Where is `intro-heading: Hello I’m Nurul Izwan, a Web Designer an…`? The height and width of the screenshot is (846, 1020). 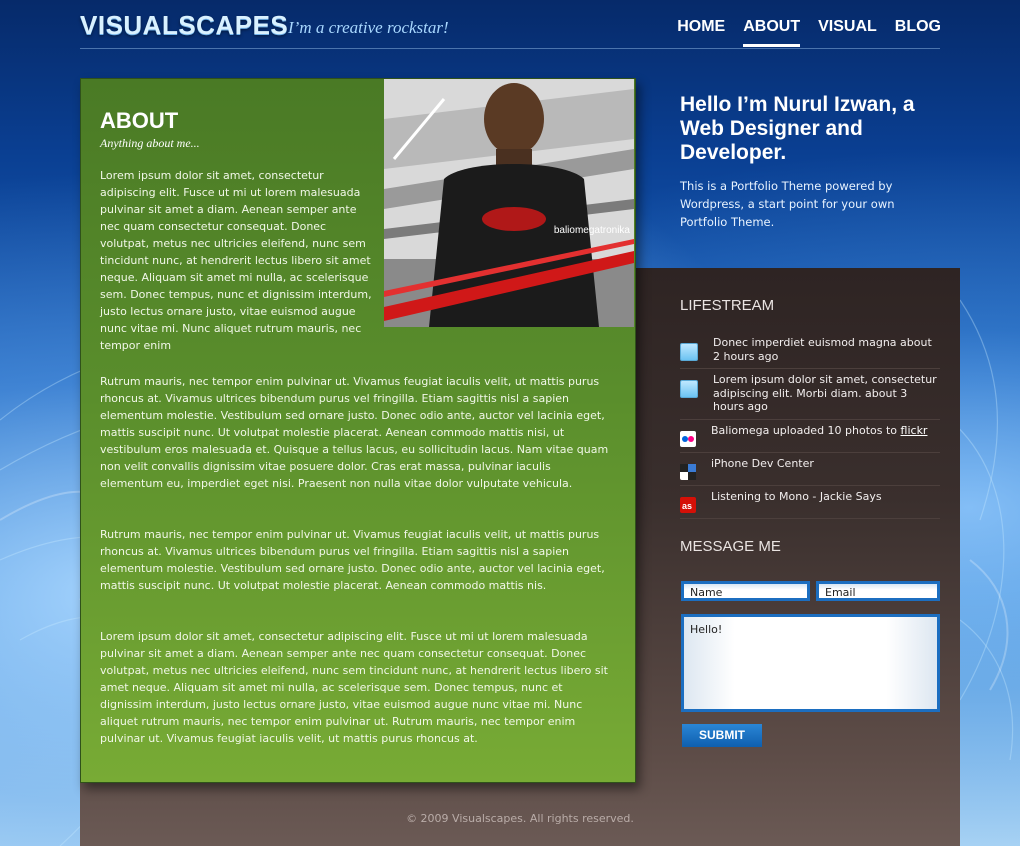 intro-heading: Hello I’m Nurul Izwan, a Web Designer an… is located at coordinates (797, 128).